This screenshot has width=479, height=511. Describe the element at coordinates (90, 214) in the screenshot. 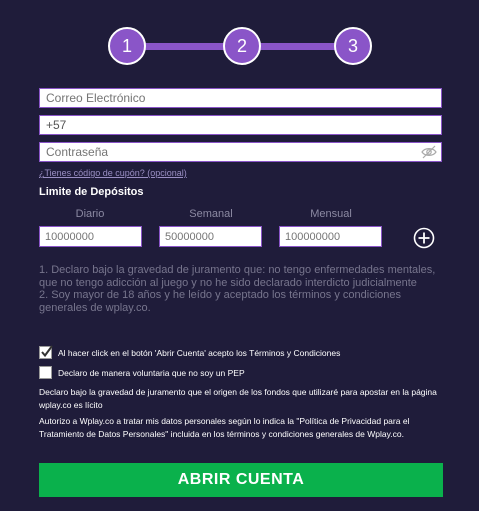

I see `daily-label: Diario` at that location.